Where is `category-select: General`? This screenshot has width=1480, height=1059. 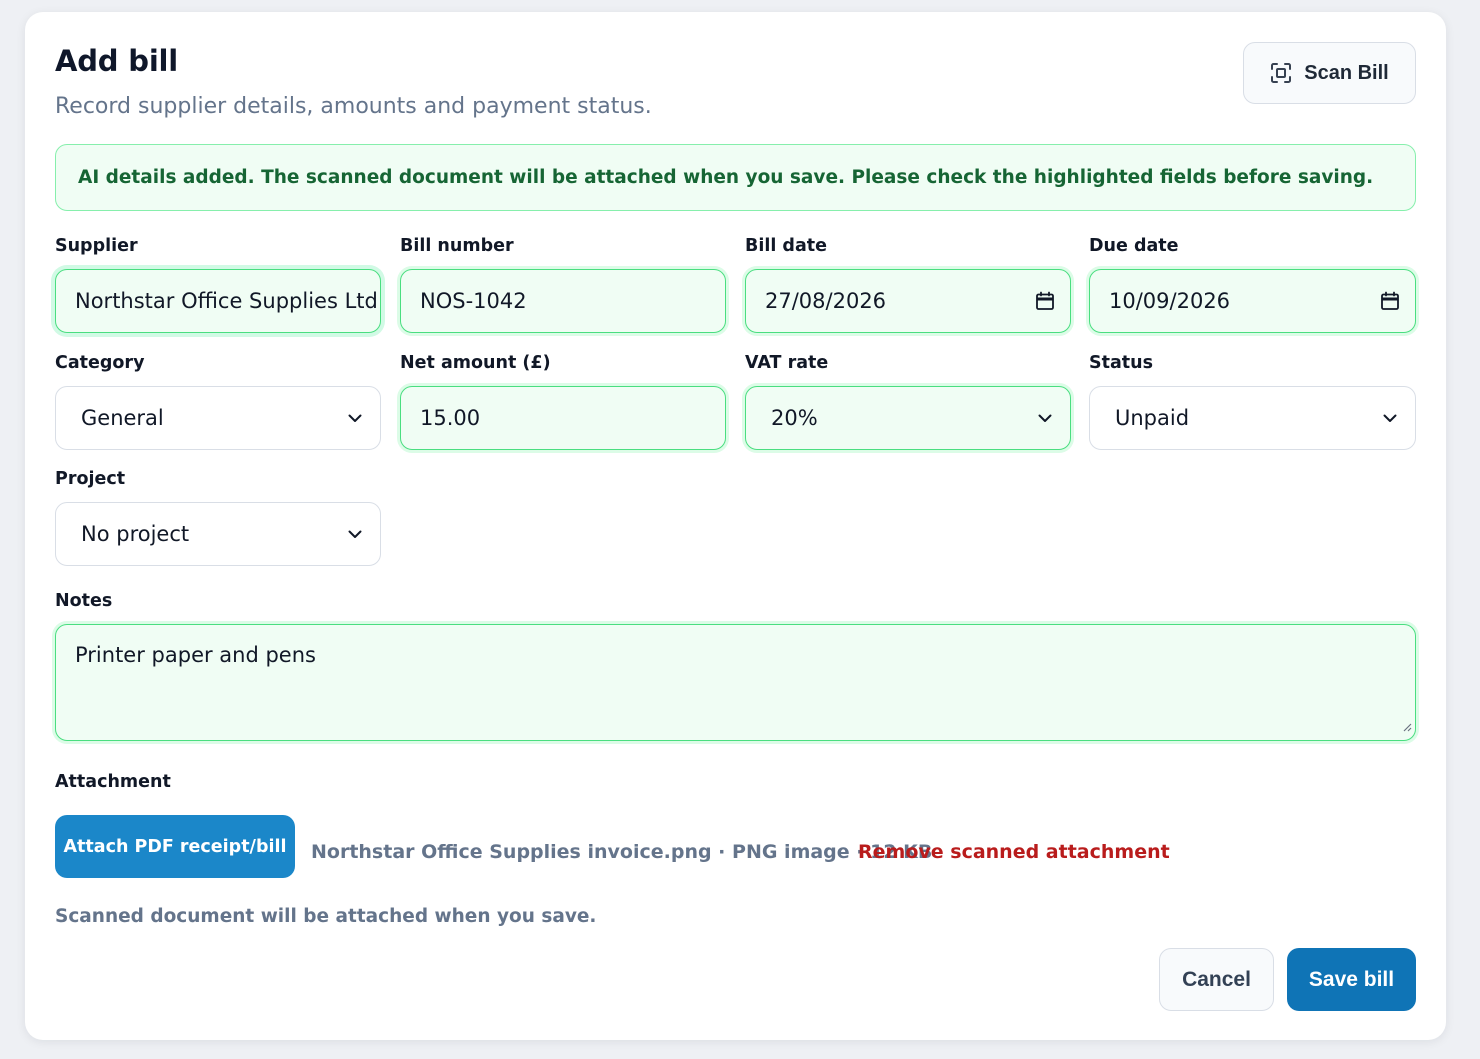 category-select: General is located at coordinates (218, 418).